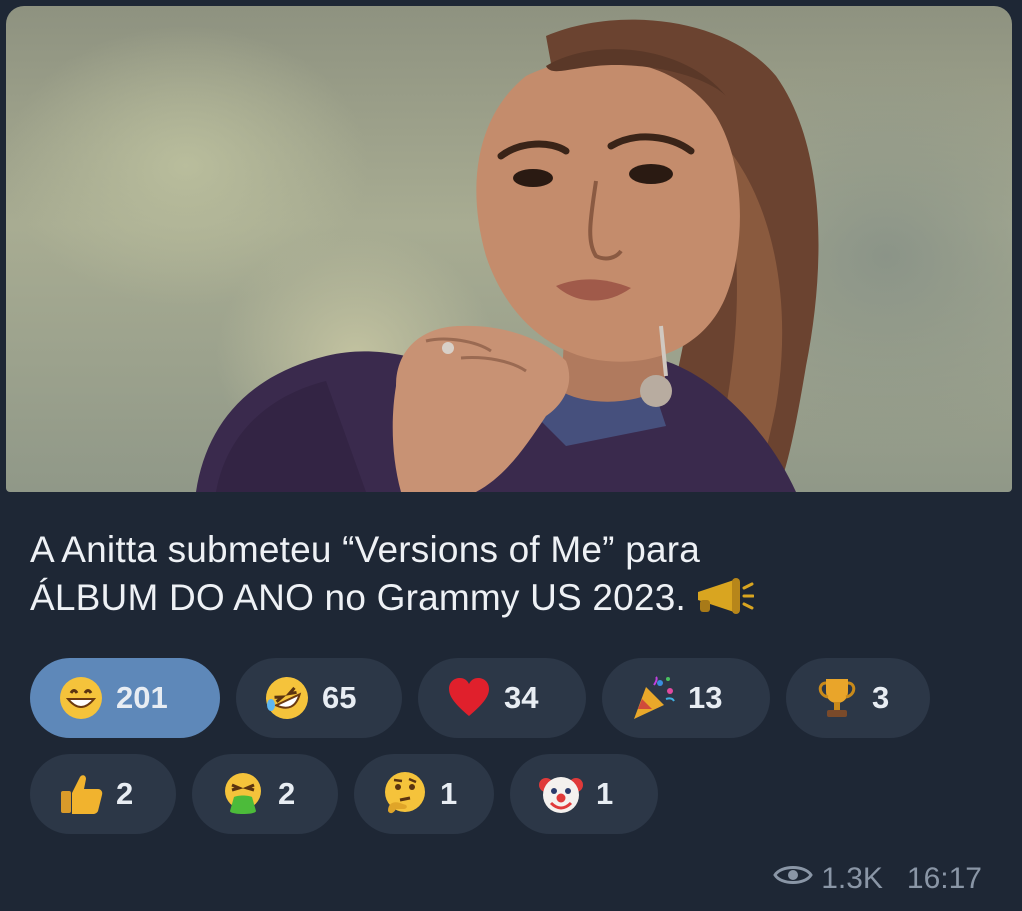 The image size is (1022, 911). What do you see at coordinates (561, 794) in the screenshot?
I see `clown-face-icon` at bounding box center [561, 794].